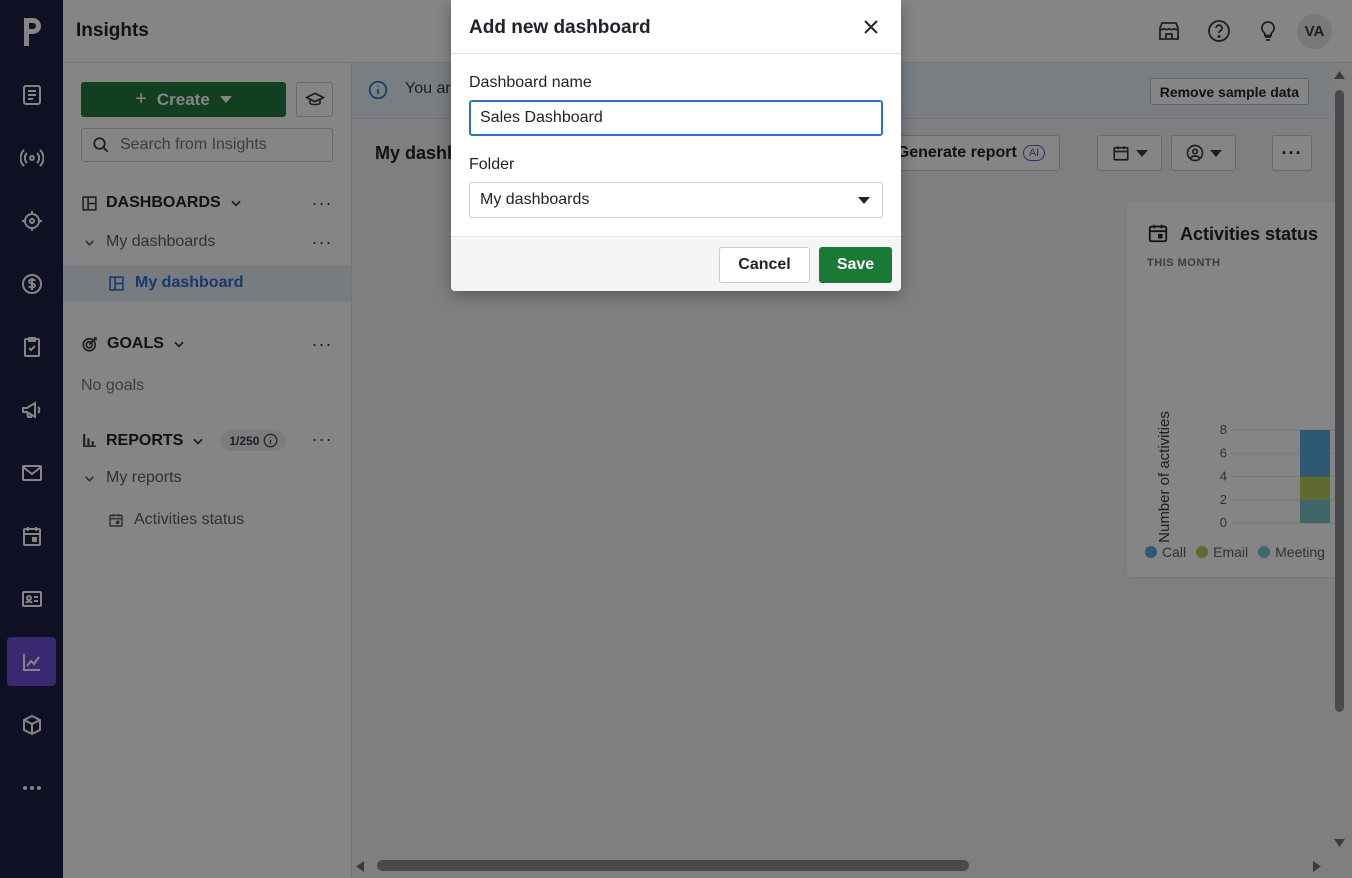 The width and height of the screenshot is (1352, 878). What do you see at coordinates (676, 263) in the screenshot?
I see `modal-footer: Cancel Save` at bounding box center [676, 263].